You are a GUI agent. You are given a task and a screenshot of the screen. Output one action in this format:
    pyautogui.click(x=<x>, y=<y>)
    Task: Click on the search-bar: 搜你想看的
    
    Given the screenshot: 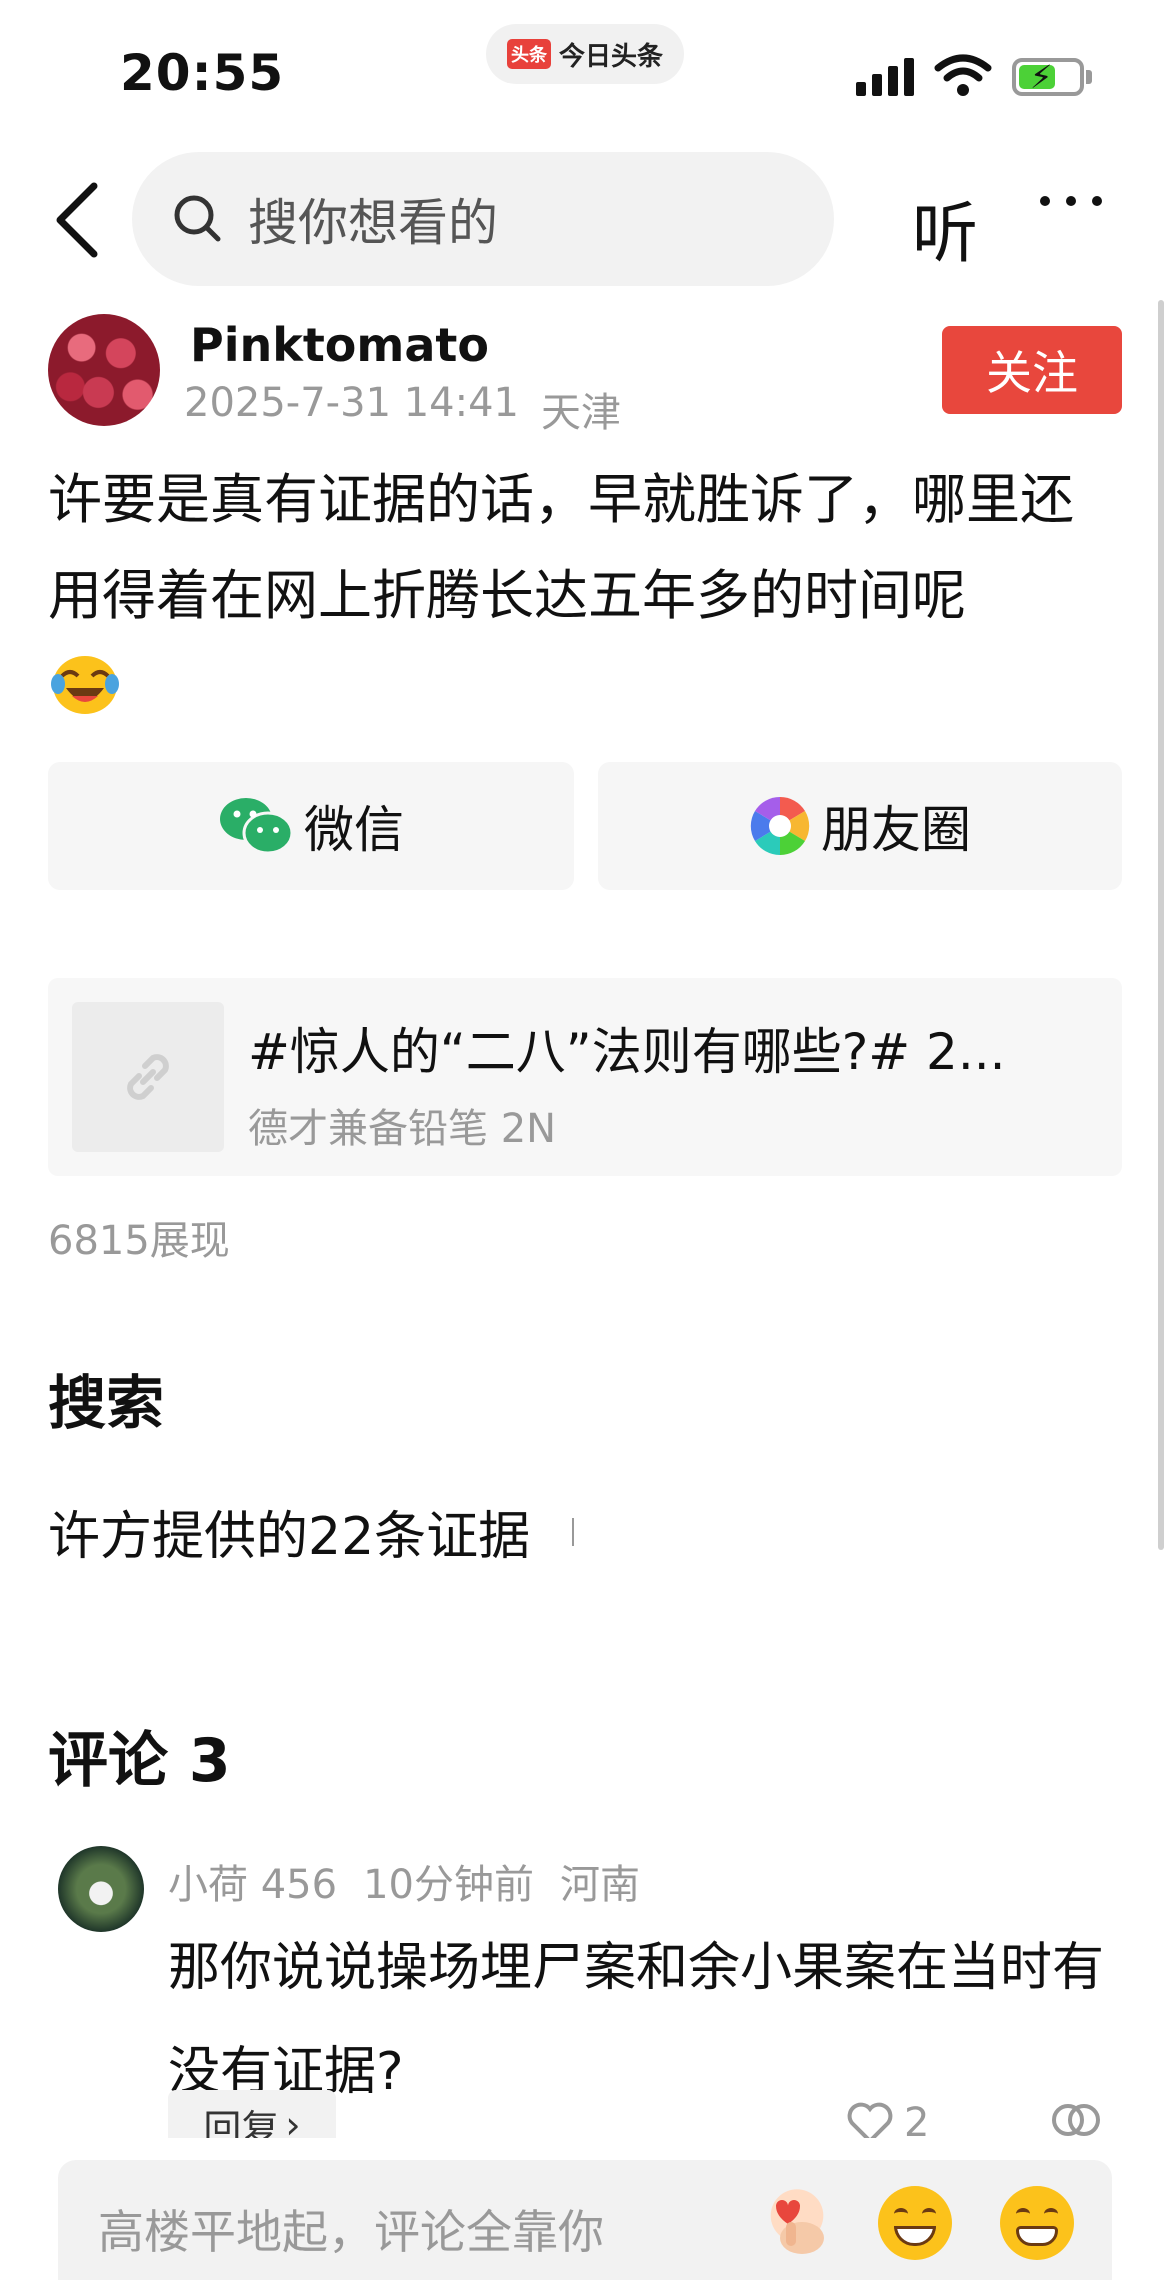 What is the action you would take?
    pyautogui.click(x=483, y=219)
    